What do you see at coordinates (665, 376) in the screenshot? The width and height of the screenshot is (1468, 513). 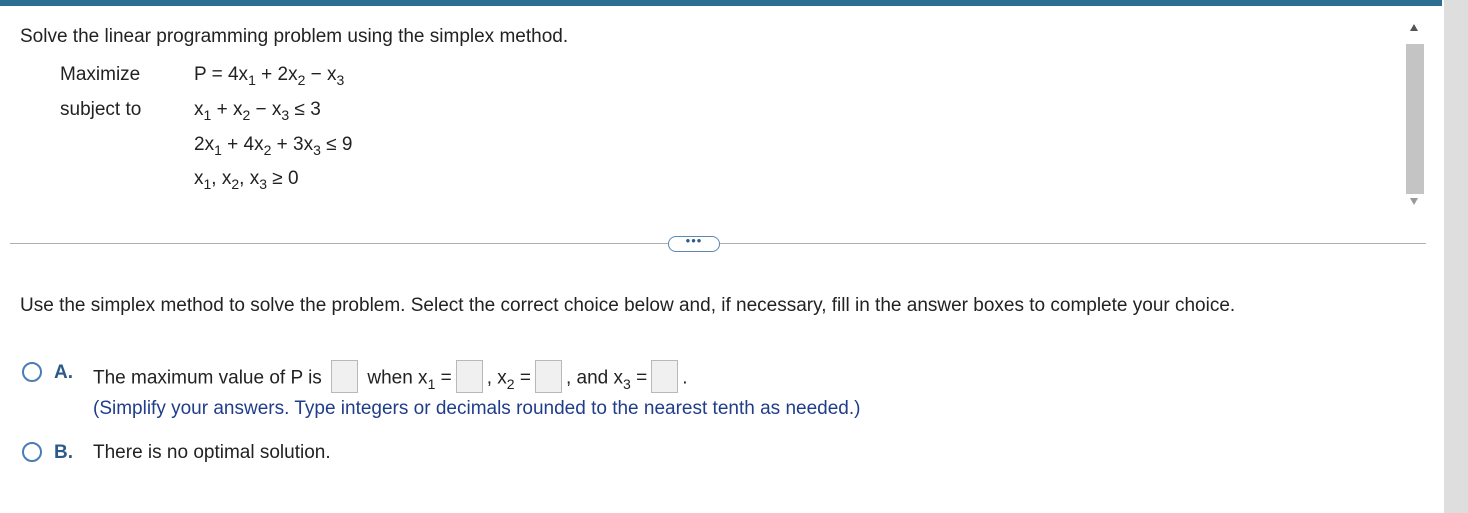 I see `x3-value-input` at bounding box center [665, 376].